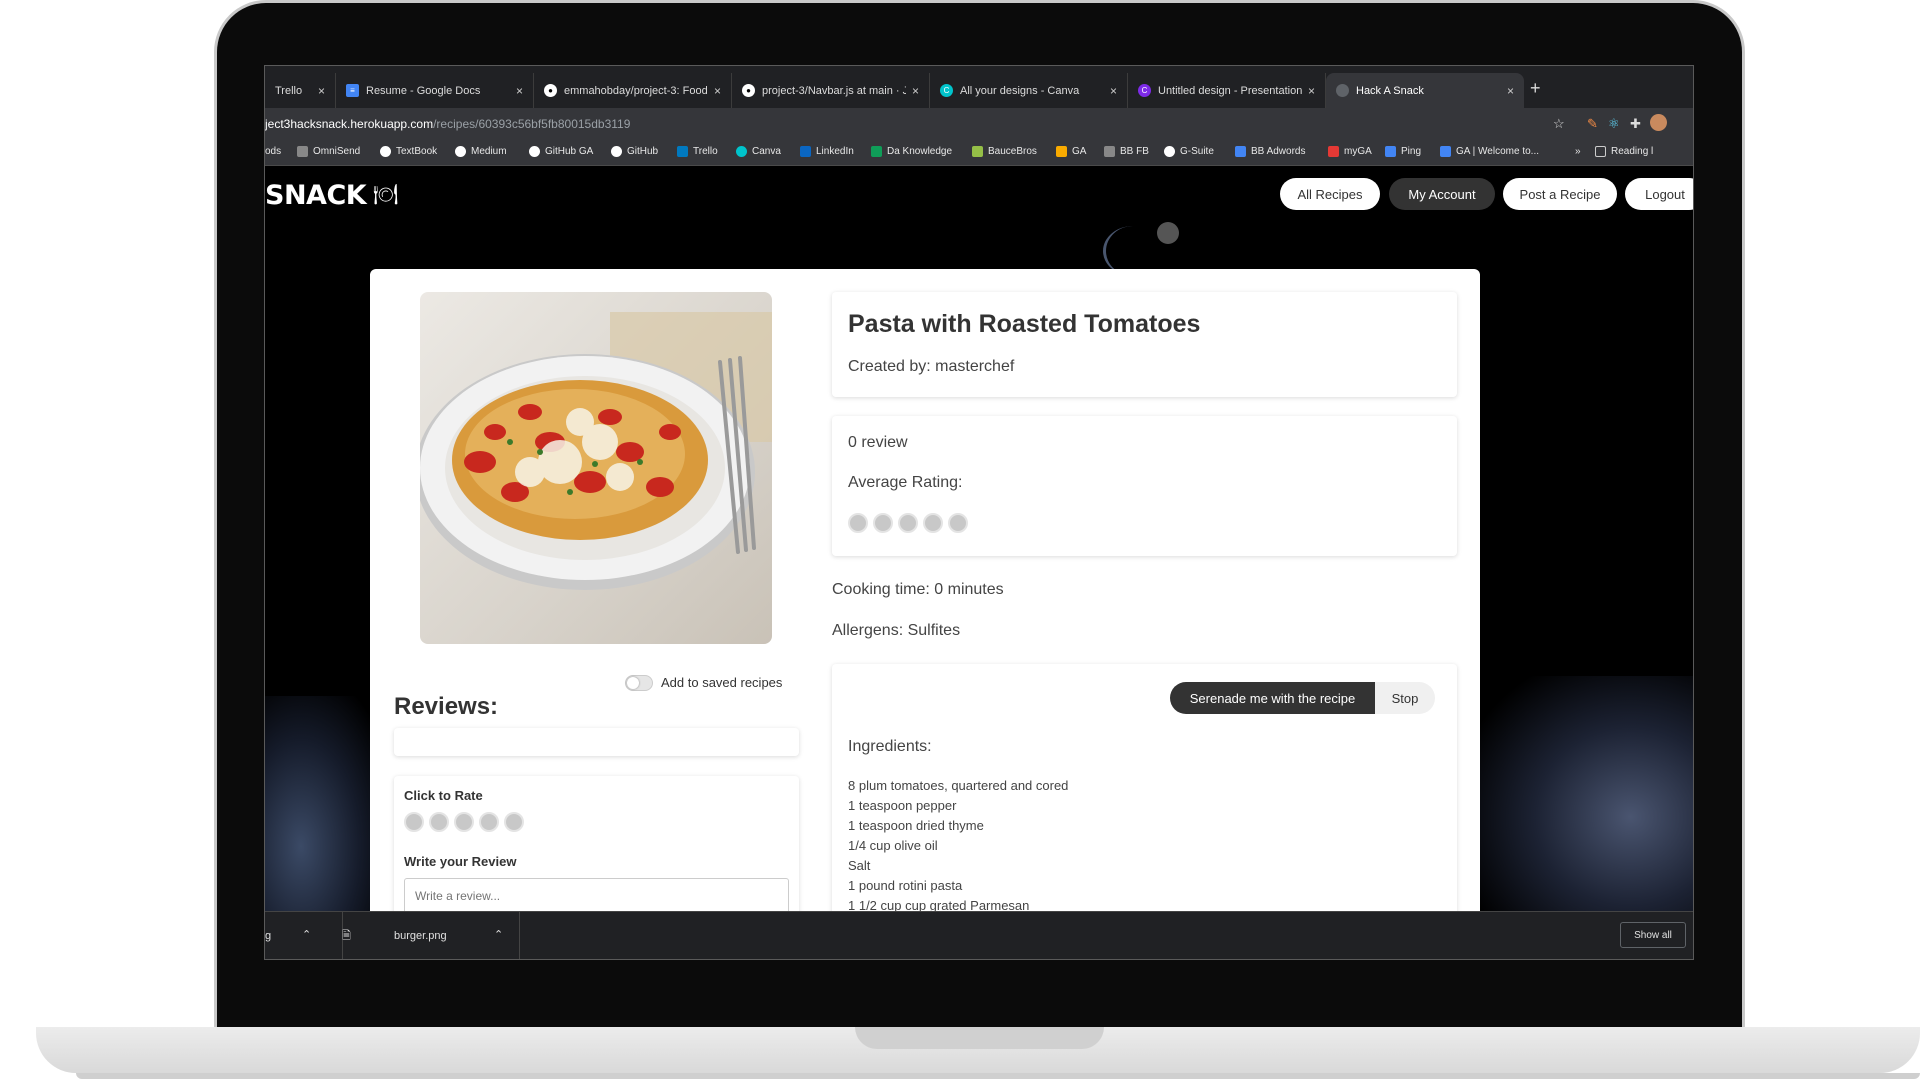 This screenshot has height=1080, width=1920. Describe the element at coordinates (1535, 88) in the screenshot. I see `new-tab-button: +` at that location.